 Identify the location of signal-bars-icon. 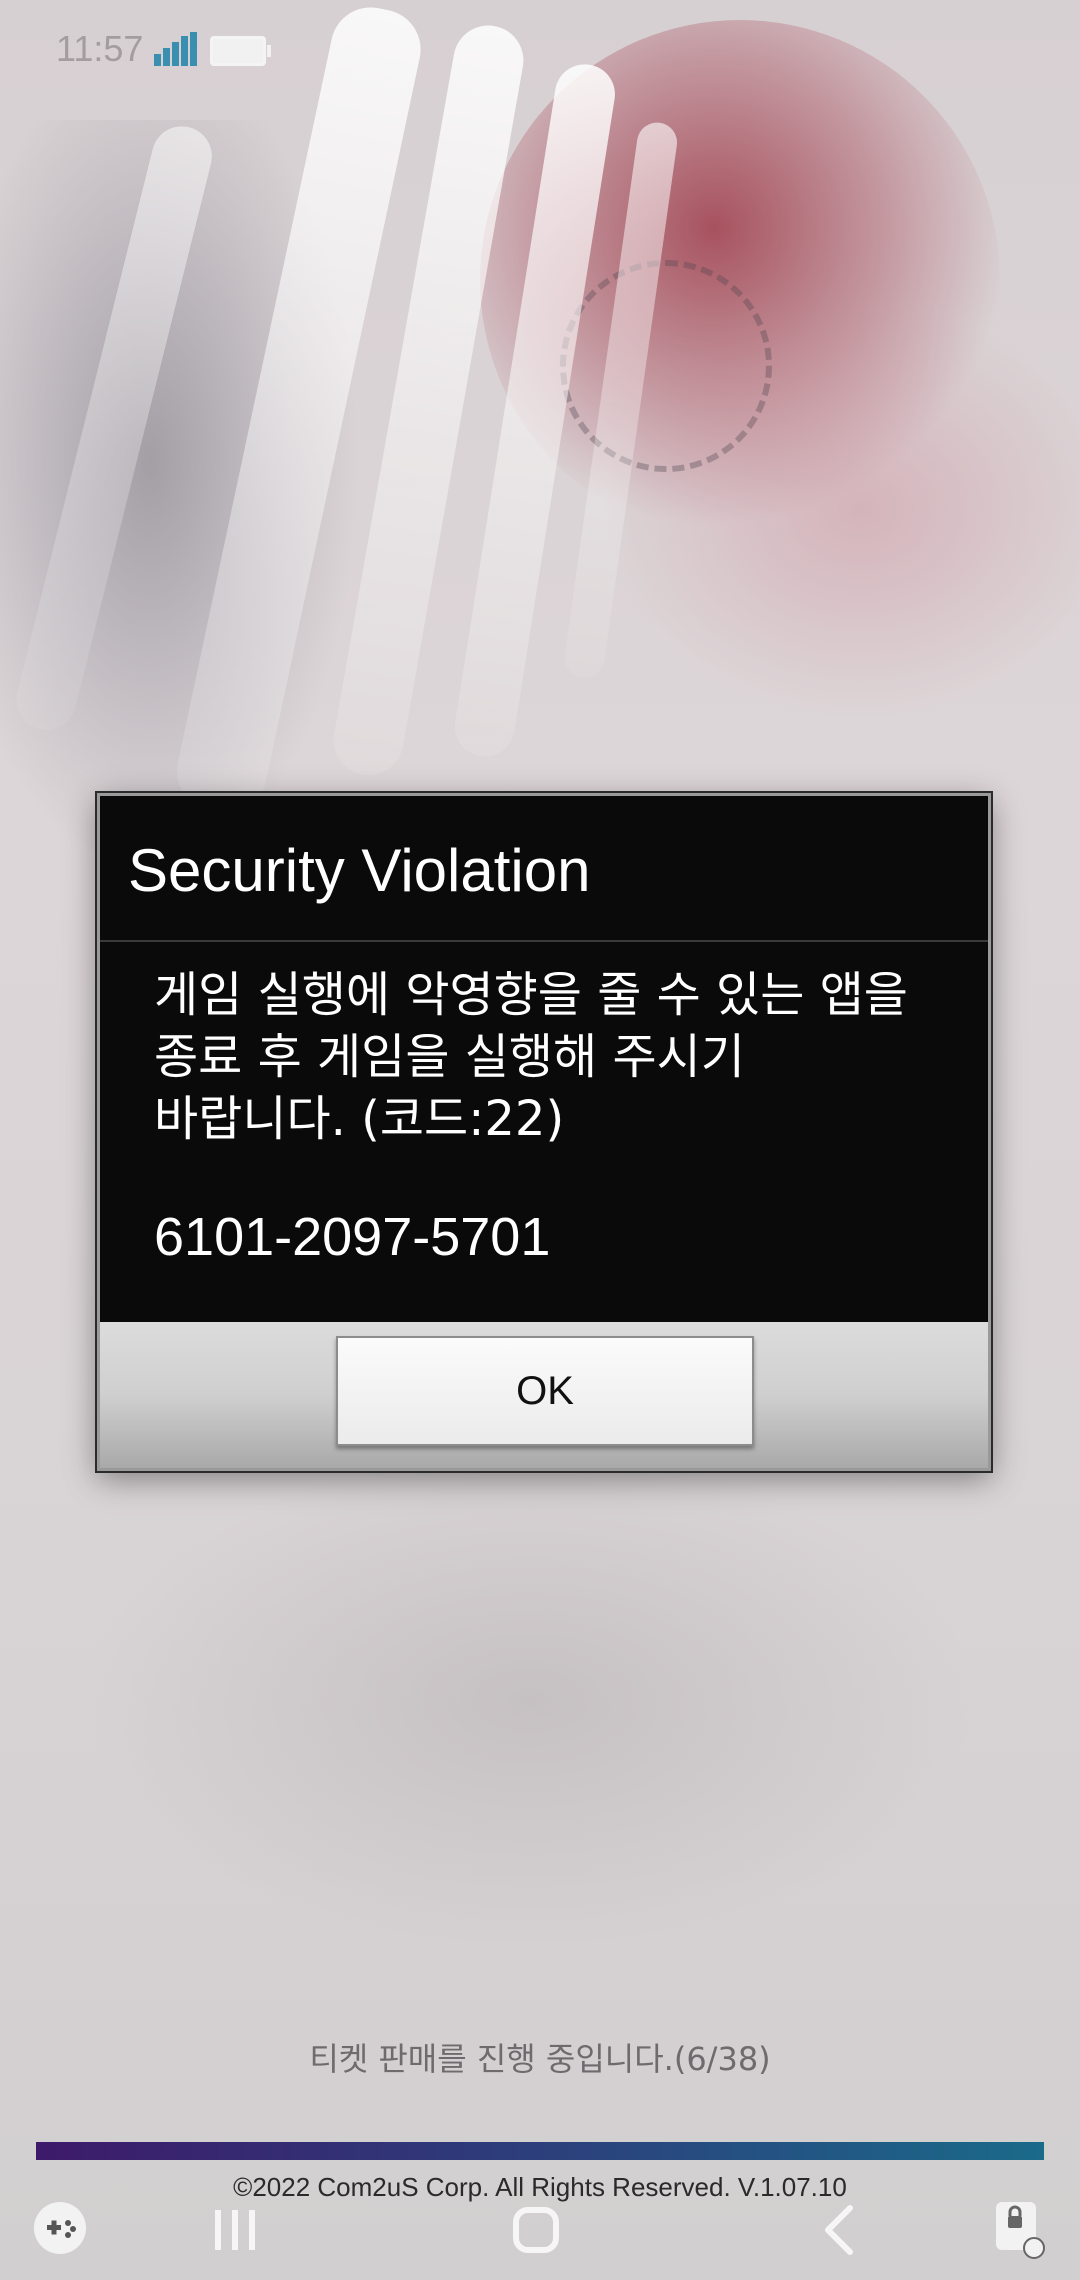
(175, 49).